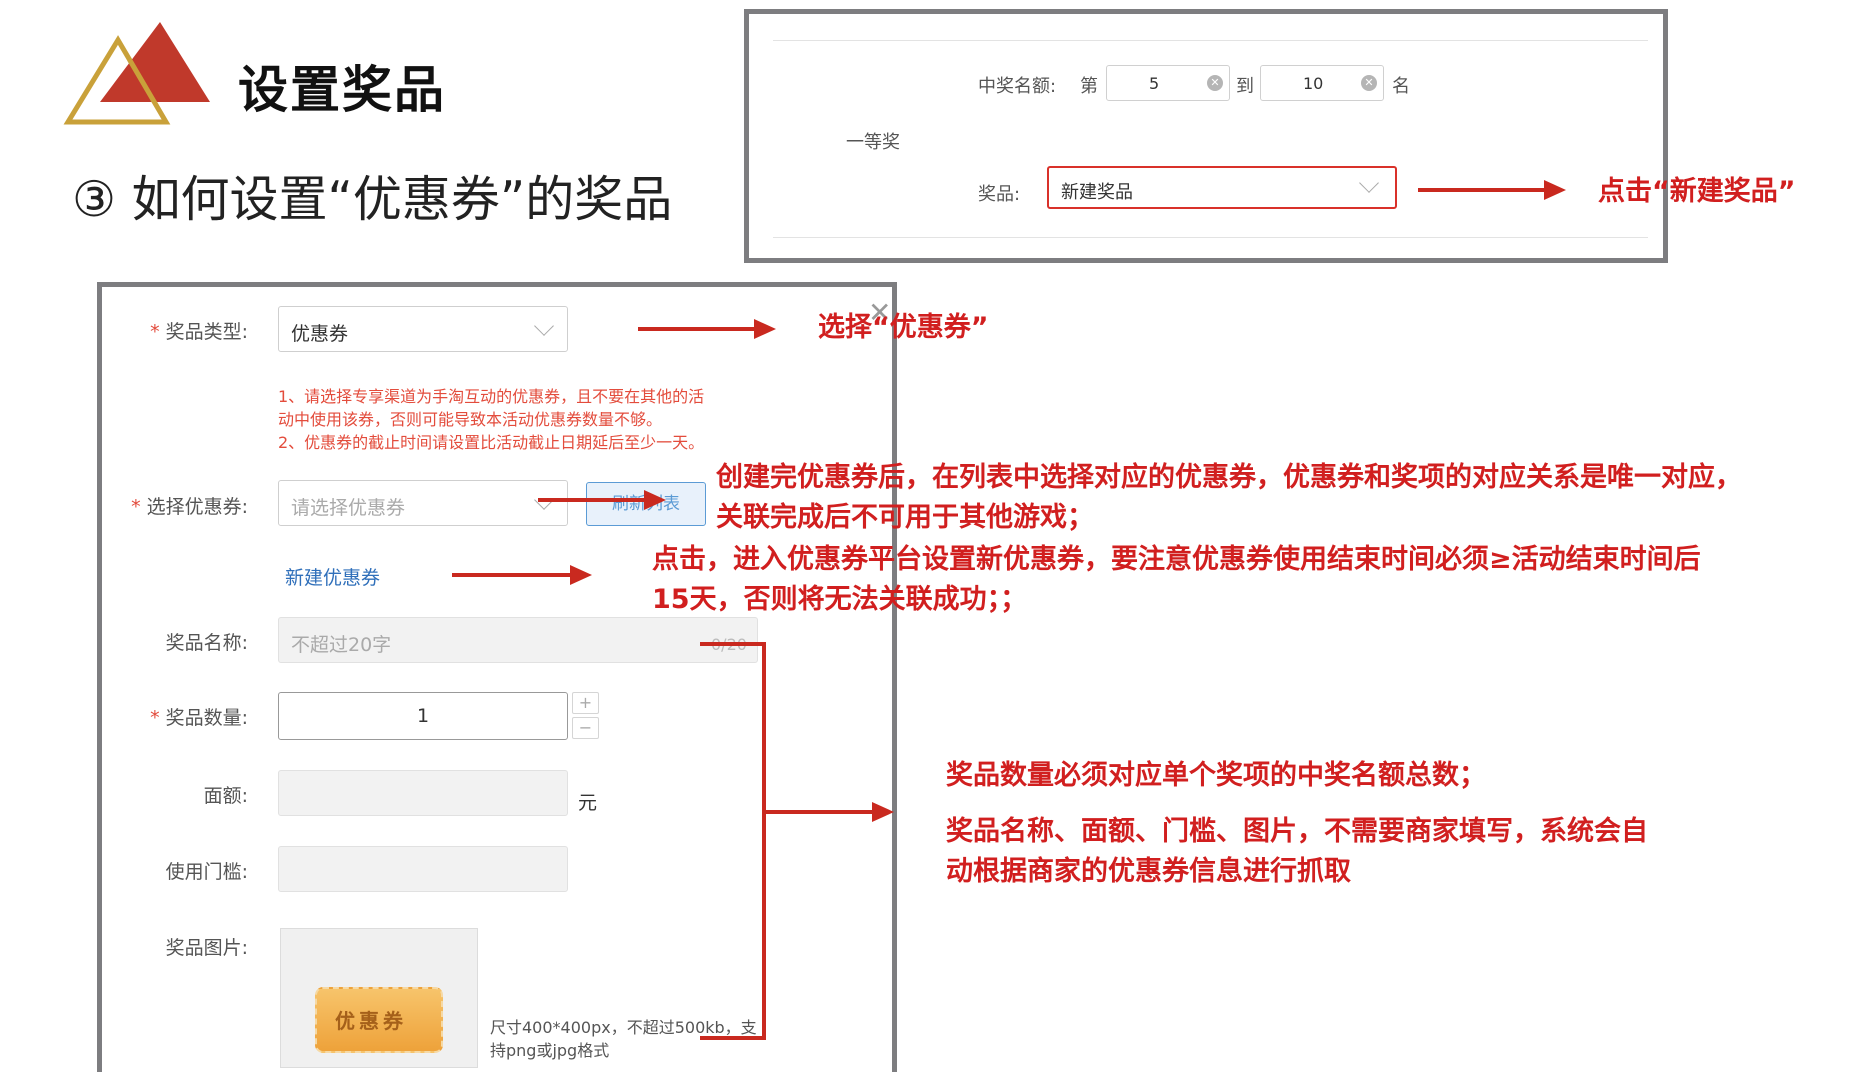 The image size is (1865, 1072). What do you see at coordinates (332, 576) in the screenshot?
I see `new-coupon-link: 新建优惠券` at bounding box center [332, 576].